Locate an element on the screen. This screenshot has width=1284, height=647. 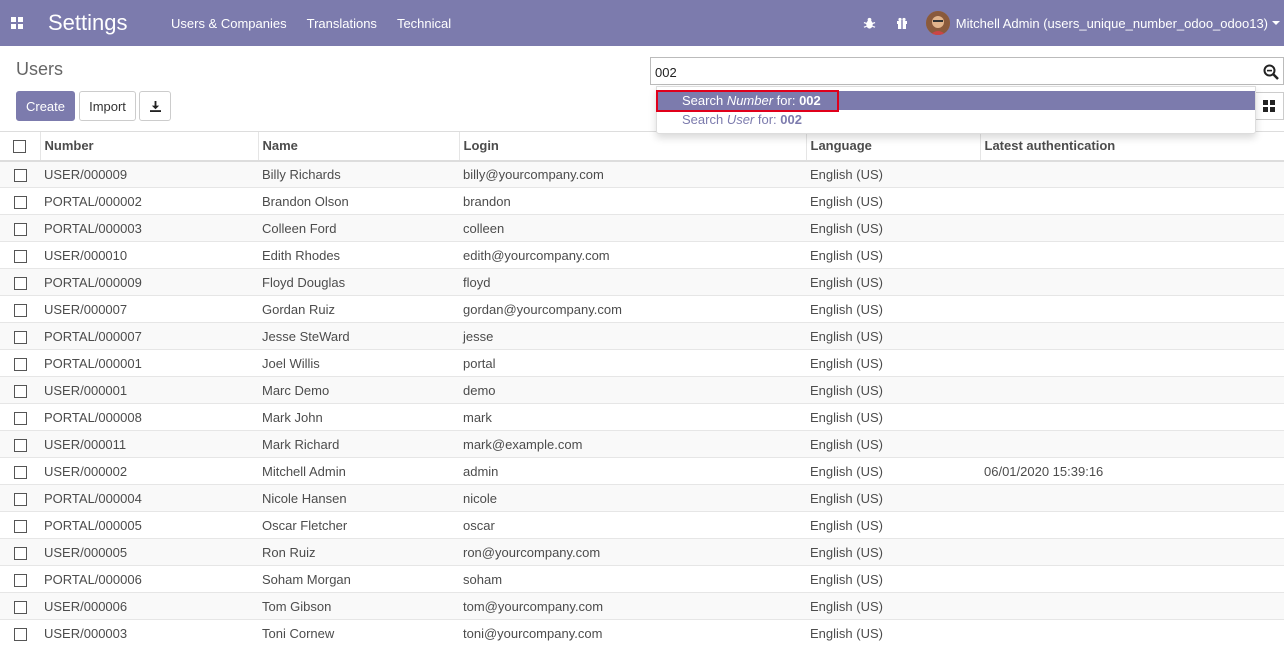
cell-login: gordan@yourcompany.com is located at coordinates (632, 309).